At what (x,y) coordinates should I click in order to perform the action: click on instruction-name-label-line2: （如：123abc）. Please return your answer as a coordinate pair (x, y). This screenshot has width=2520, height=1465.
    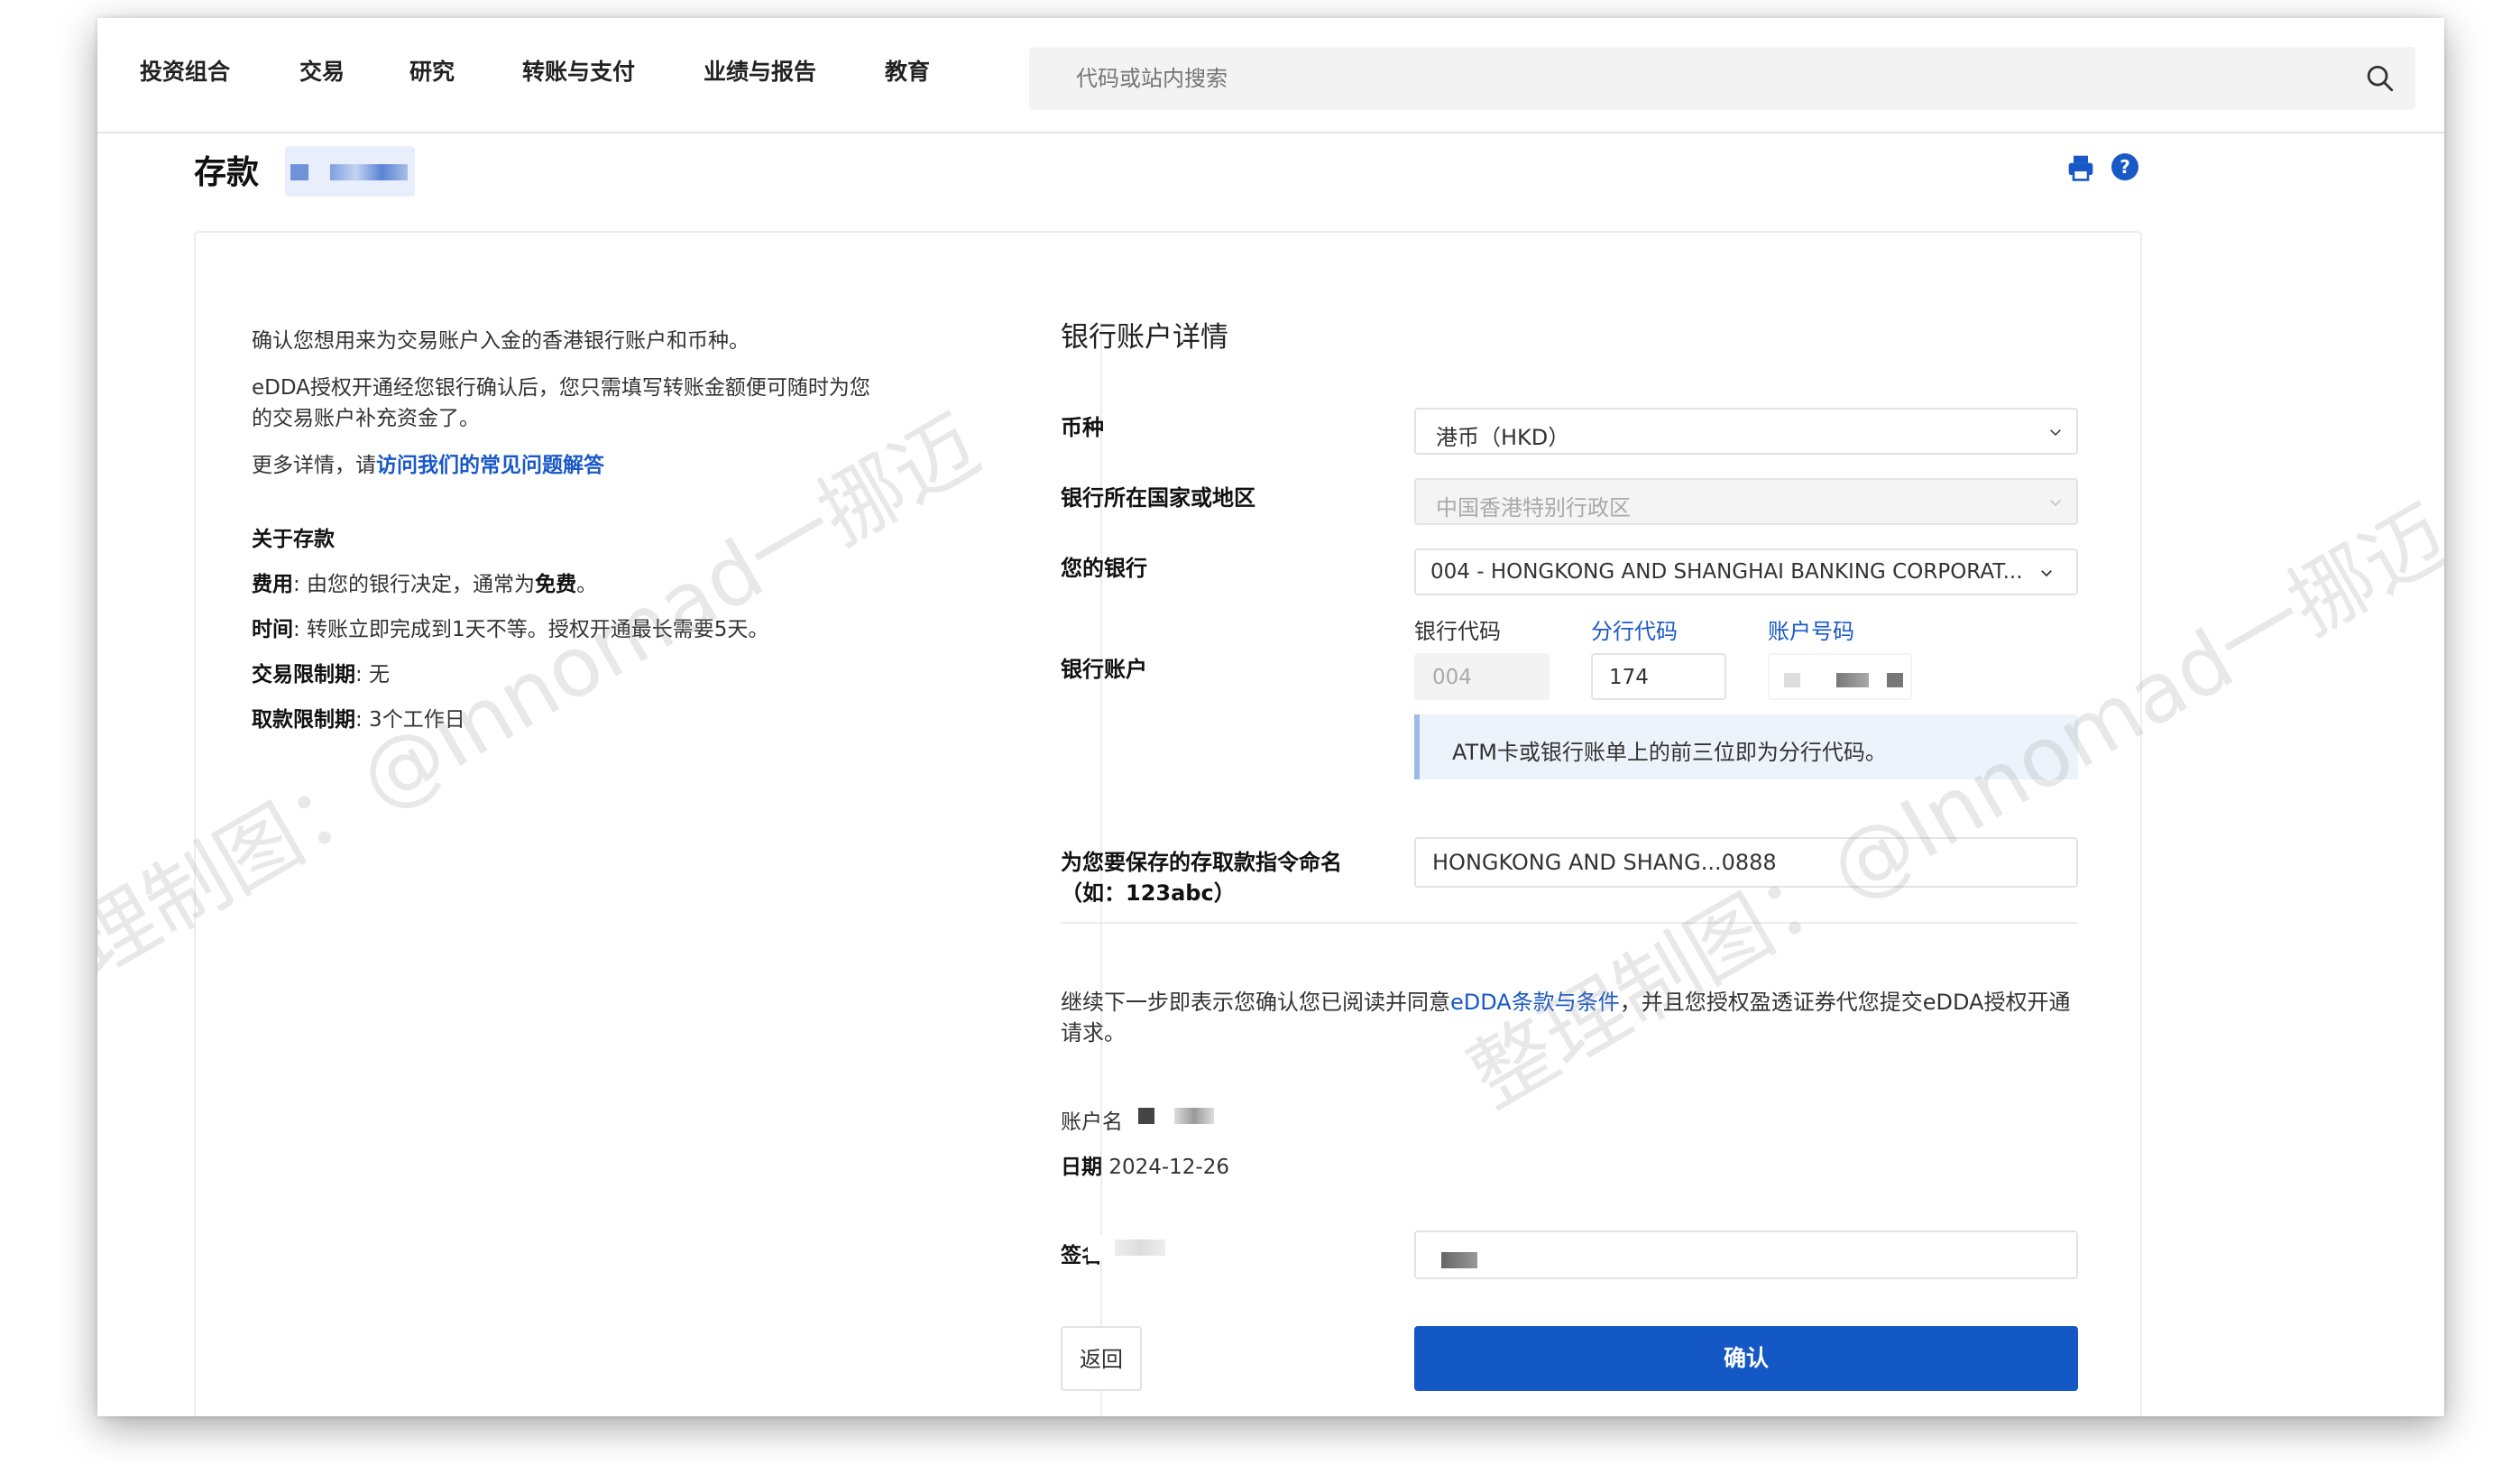
    Looking at the image, I should click on (1148, 893).